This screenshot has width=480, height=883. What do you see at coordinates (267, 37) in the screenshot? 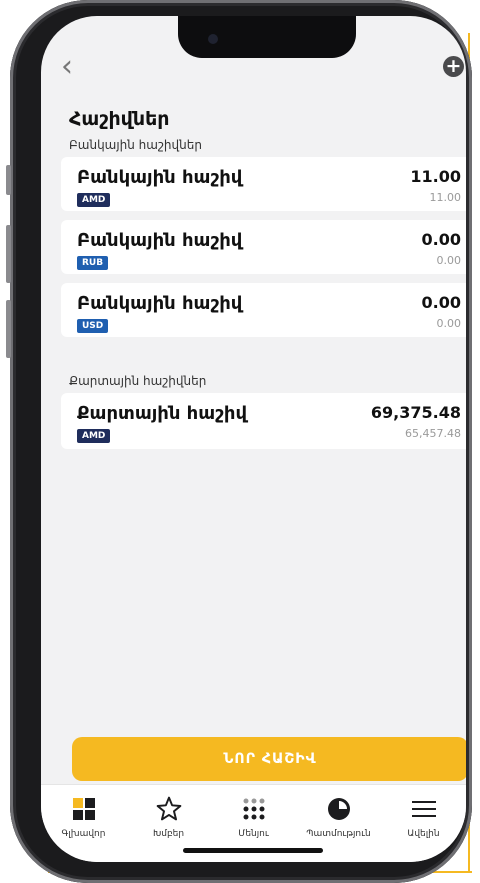
I see `notch` at bounding box center [267, 37].